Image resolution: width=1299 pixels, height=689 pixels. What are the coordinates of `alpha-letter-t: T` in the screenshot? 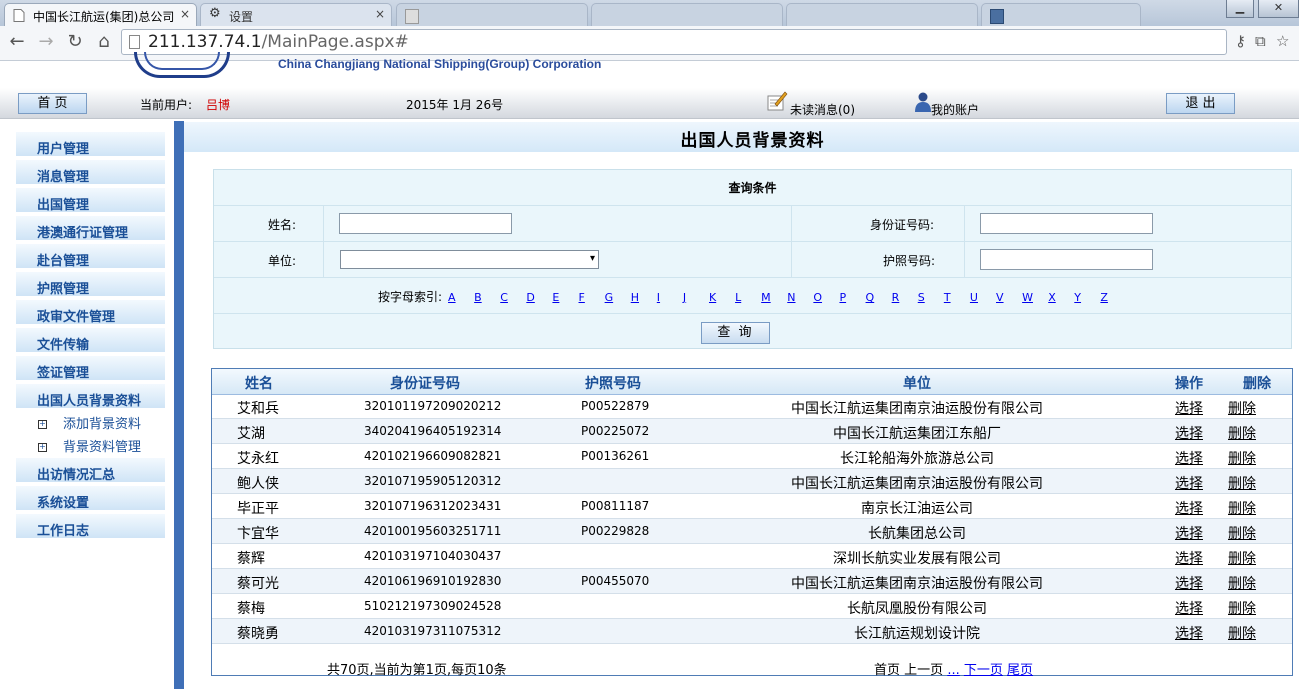 It's located at (957, 297).